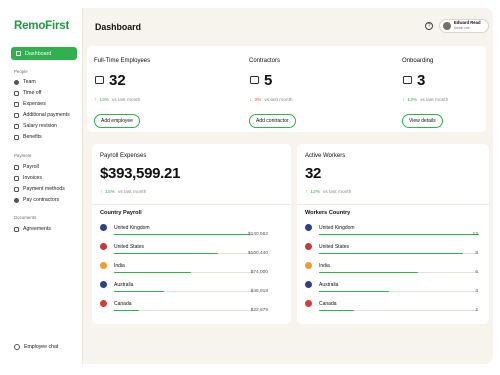 Image resolution: width=500 pixels, height=375 pixels. What do you see at coordinates (16, 137) in the screenshot?
I see `shield-icon` at bounding box center [16, 137].